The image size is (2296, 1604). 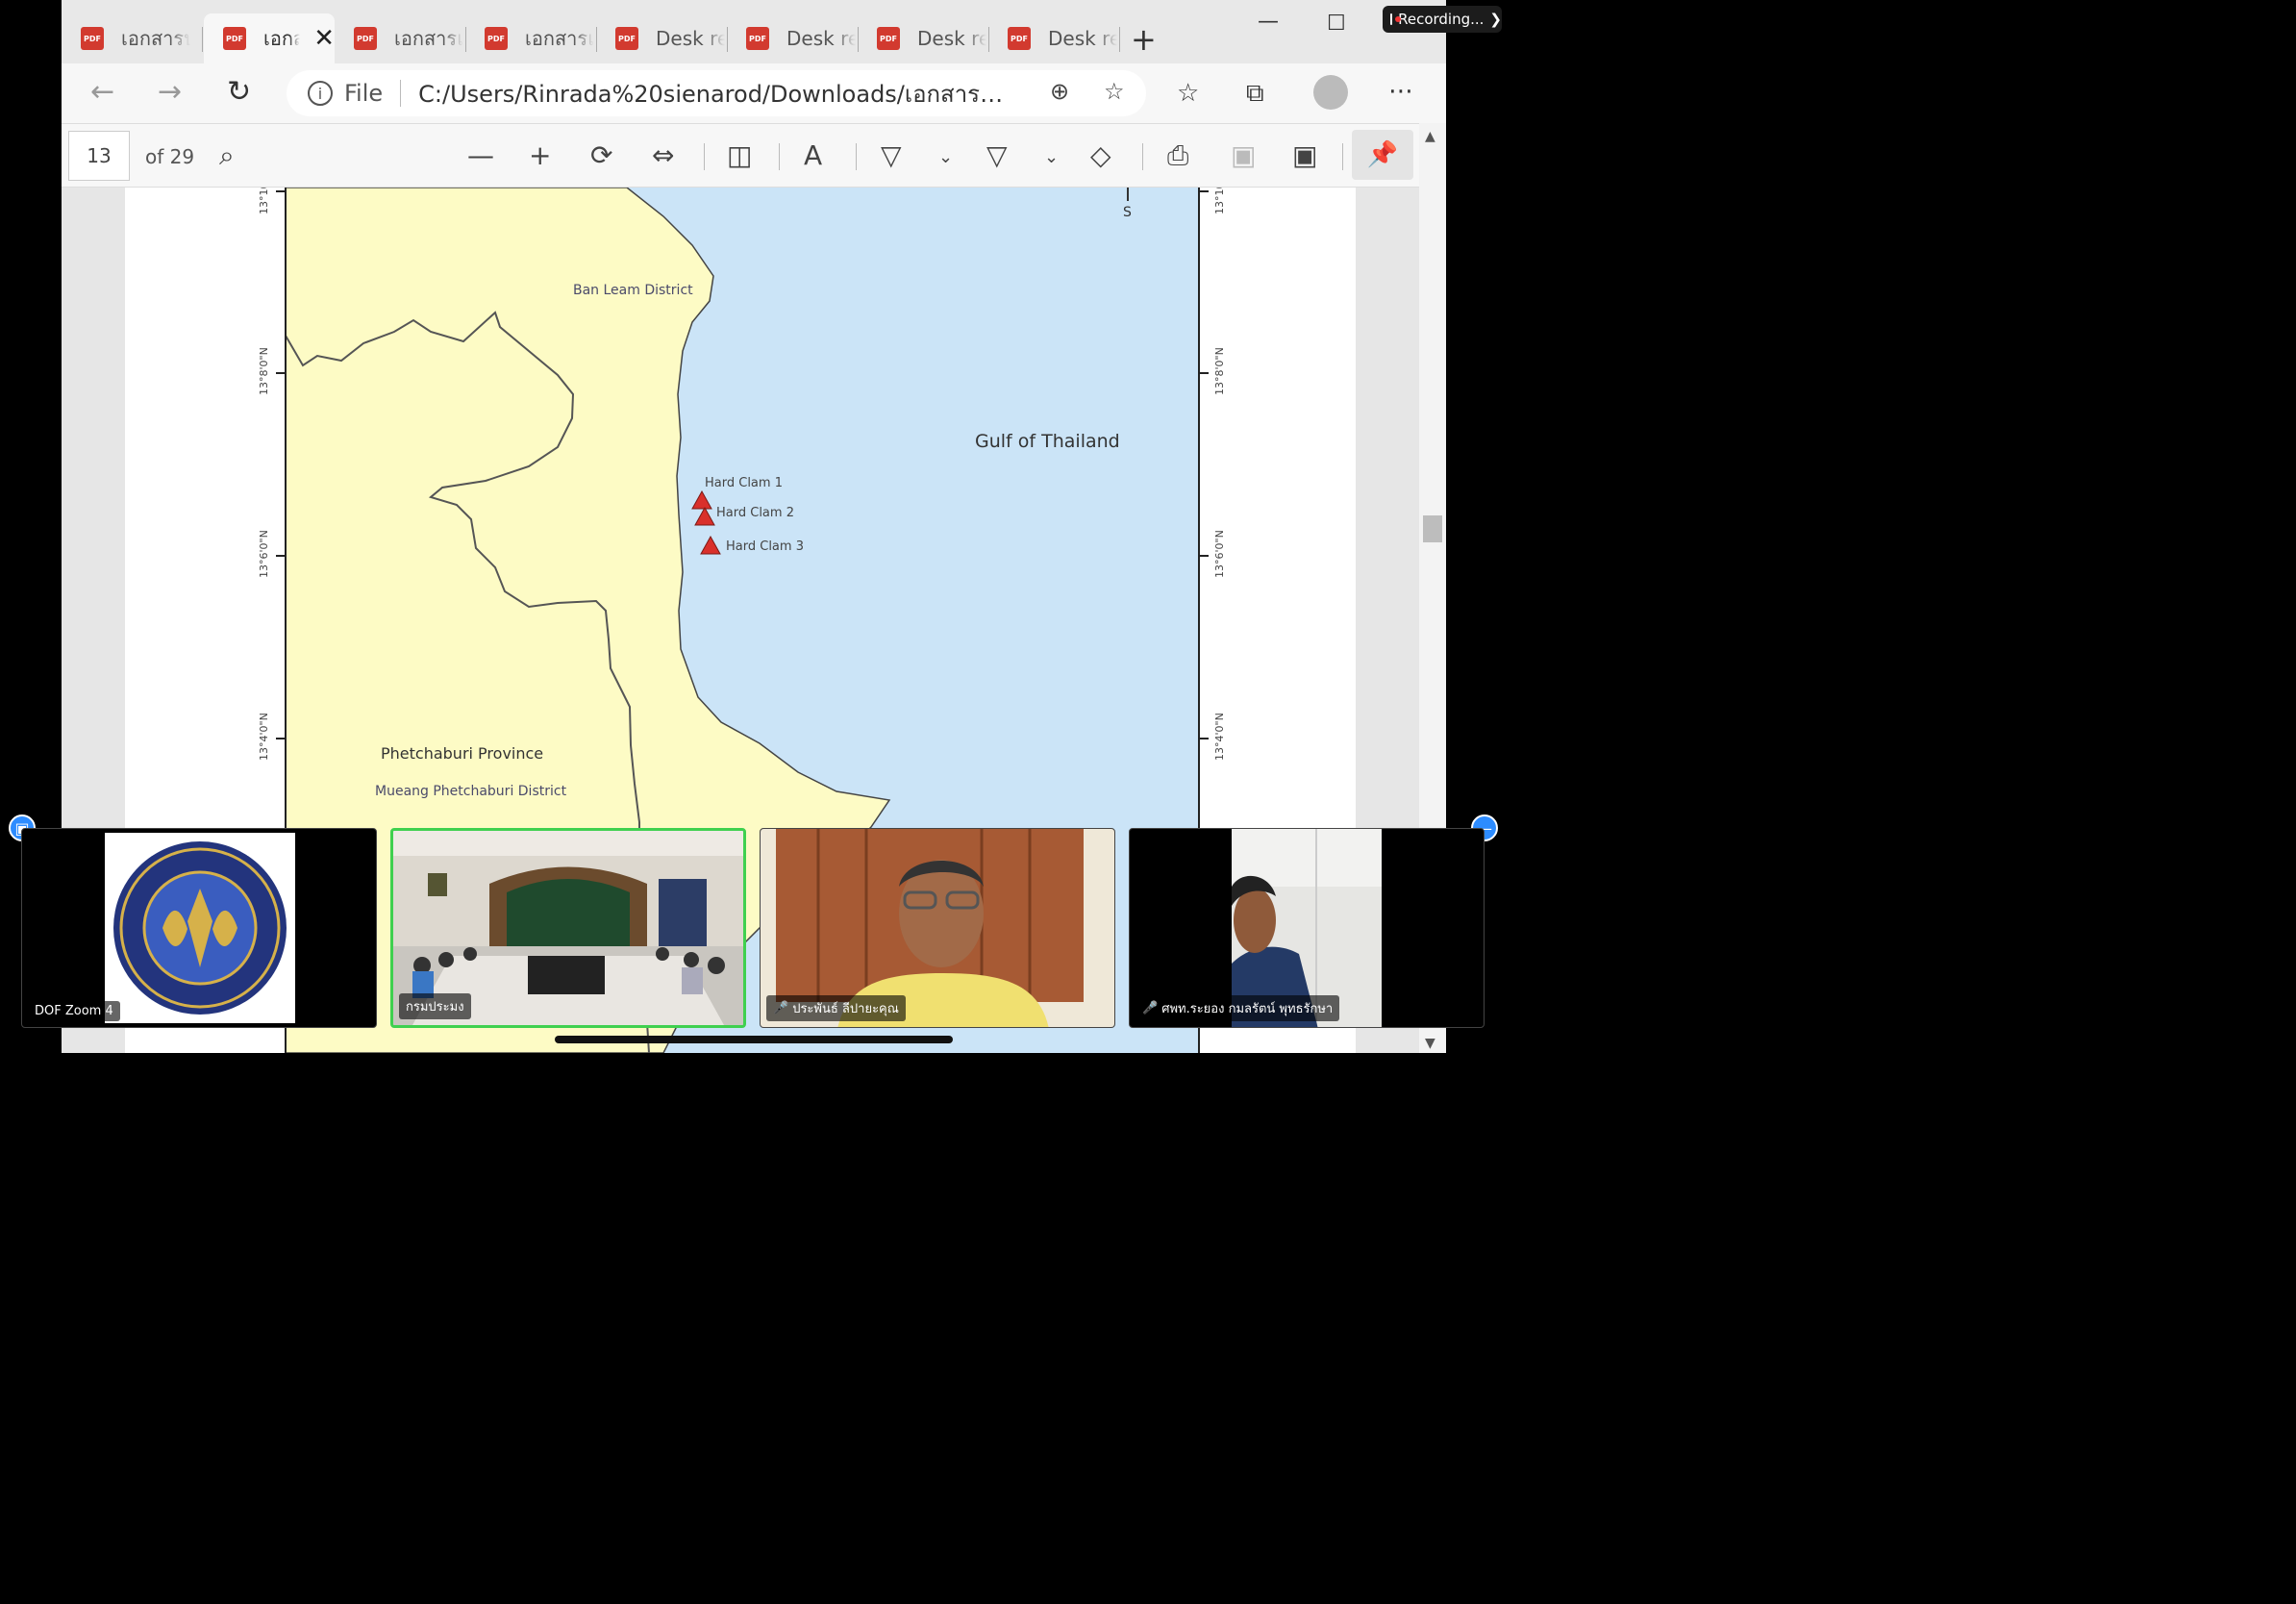 I want to click on search-icon: ⌕, so click(x=227, y=155).